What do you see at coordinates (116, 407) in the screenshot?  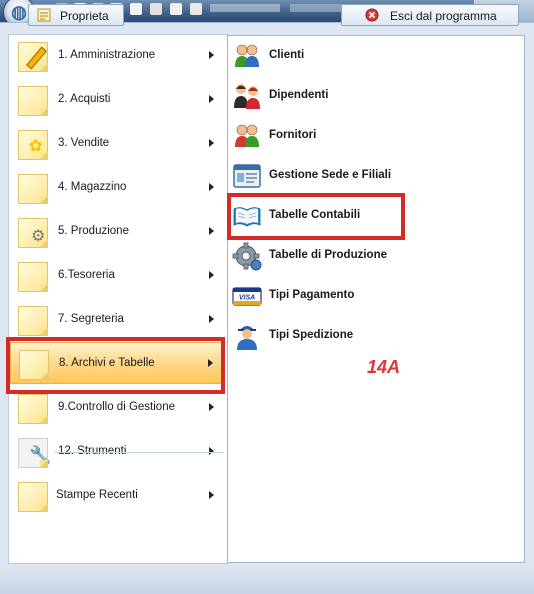 I see `menu-item-label: 9.Controllo di Gestione` at bounding box center [116, 407].